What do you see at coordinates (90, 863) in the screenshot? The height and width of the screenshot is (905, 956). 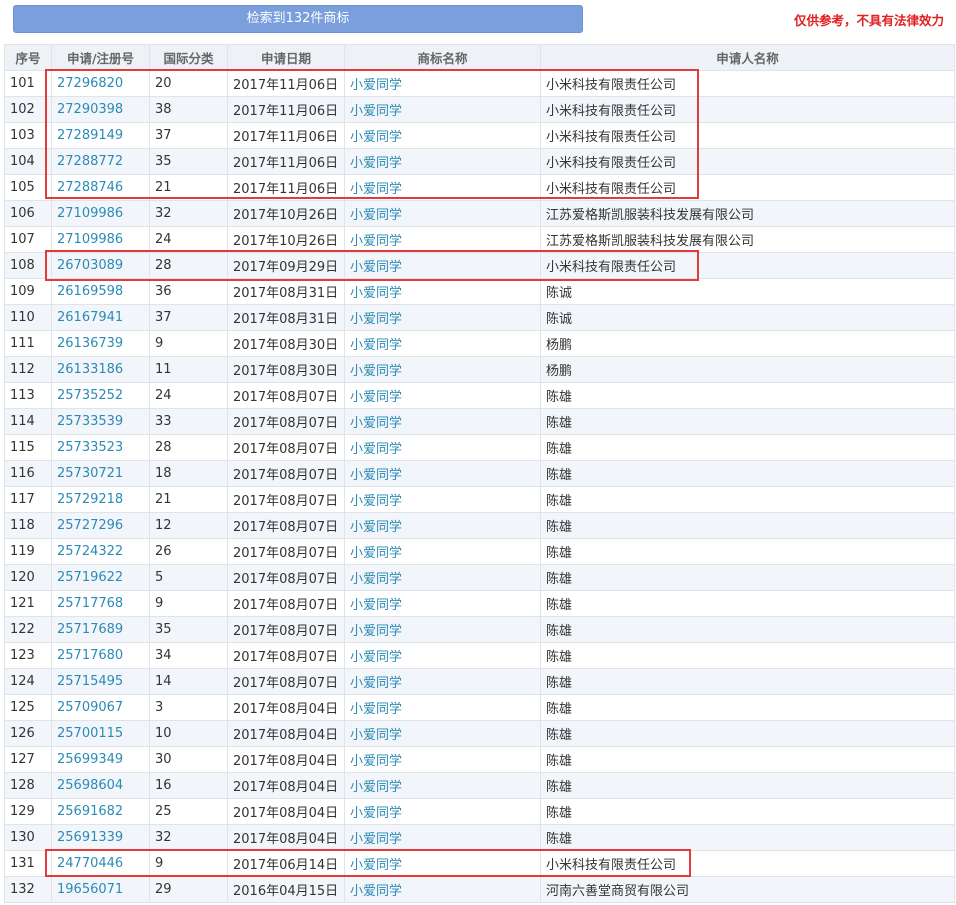 I see `reg-number-link: 24770446` at bounding box center [90, 863].